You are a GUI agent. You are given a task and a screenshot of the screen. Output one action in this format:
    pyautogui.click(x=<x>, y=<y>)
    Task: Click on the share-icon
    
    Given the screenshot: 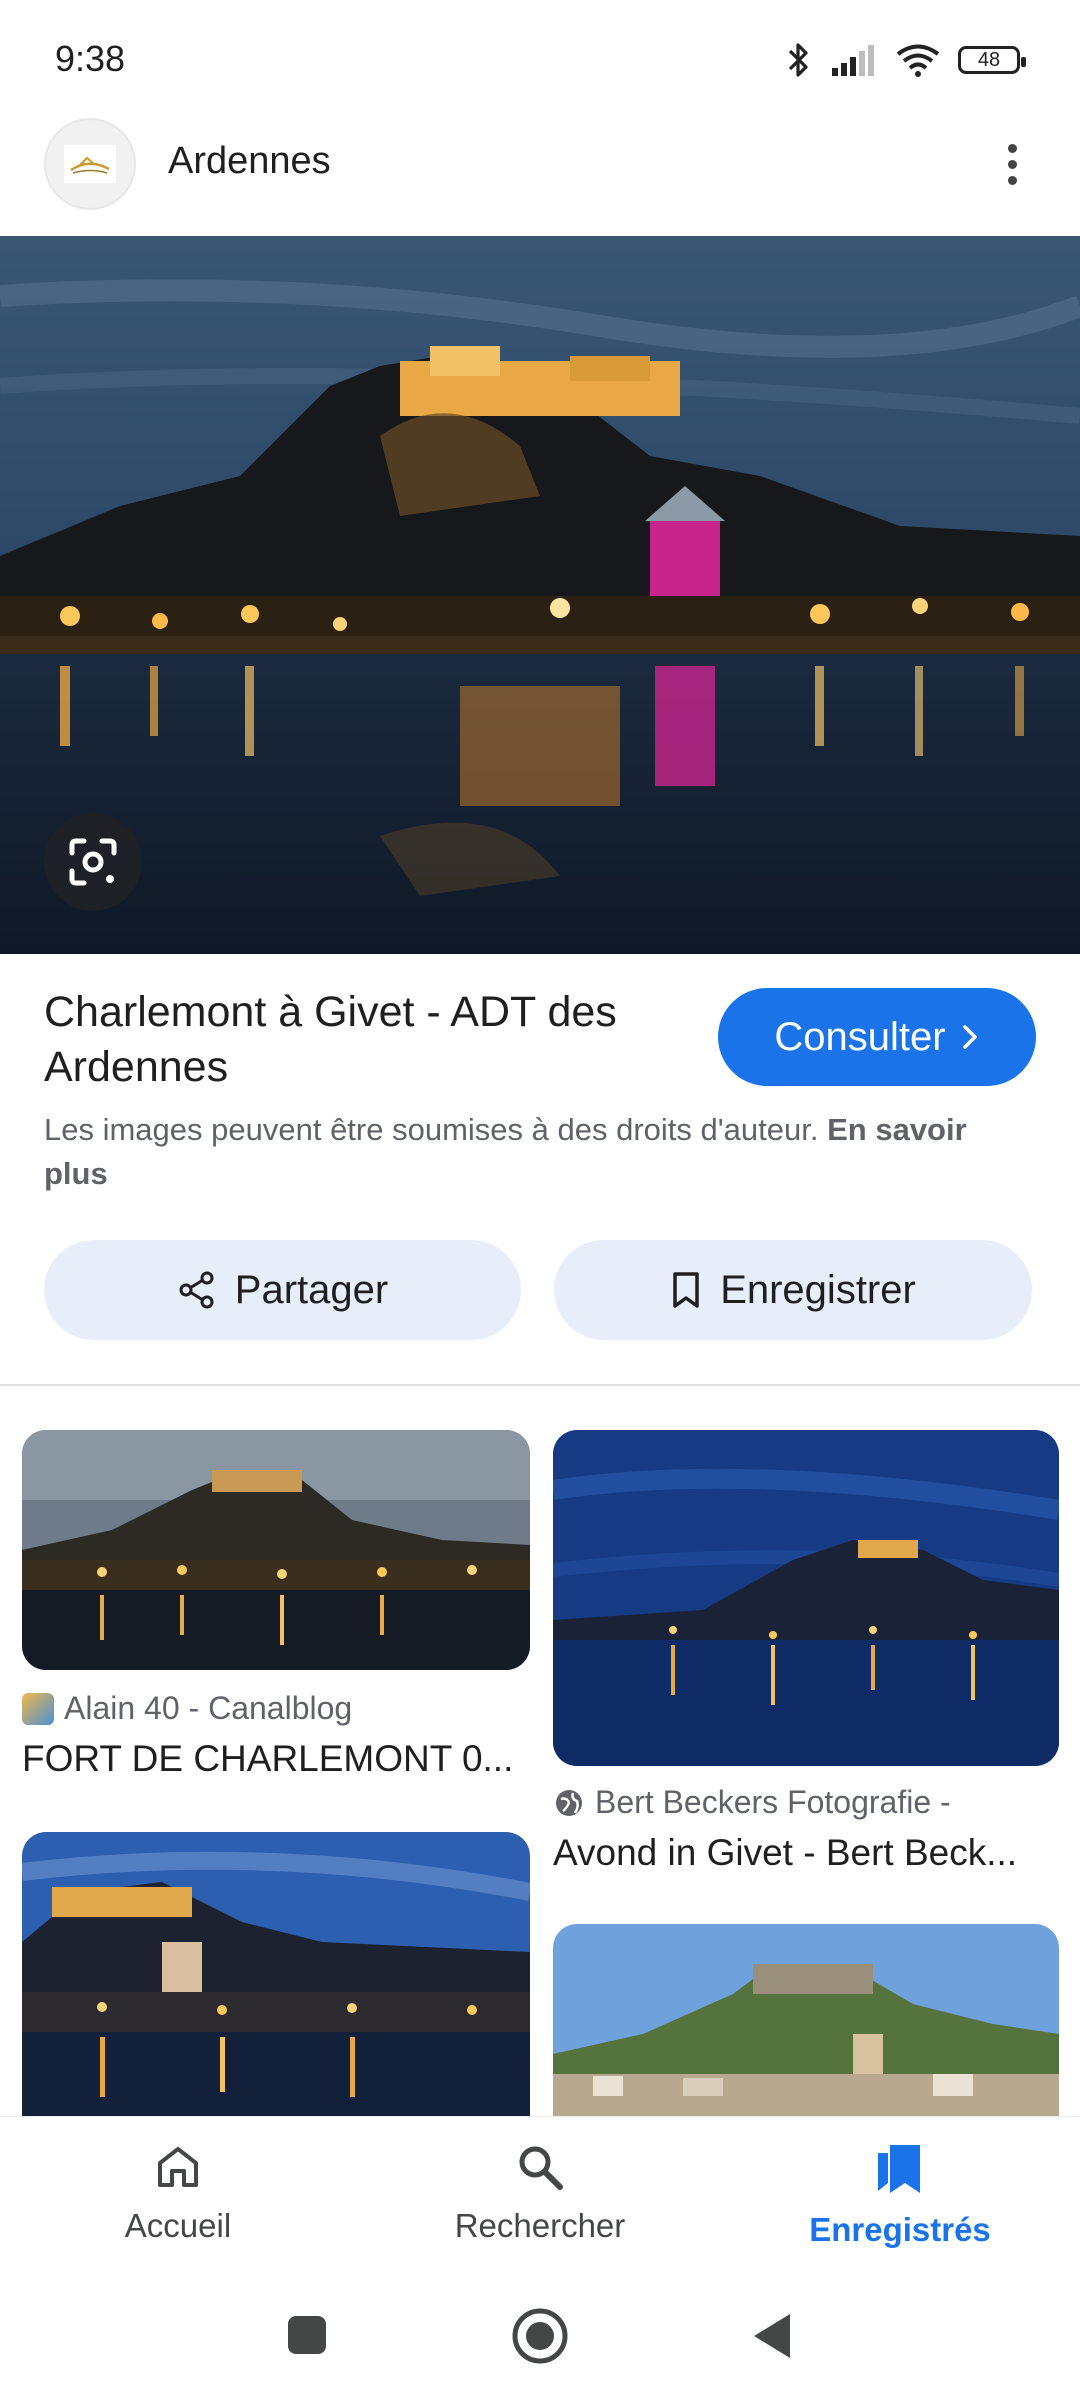 What is the action you would take?
    pyautogui.click(x=196, y=1290)
    